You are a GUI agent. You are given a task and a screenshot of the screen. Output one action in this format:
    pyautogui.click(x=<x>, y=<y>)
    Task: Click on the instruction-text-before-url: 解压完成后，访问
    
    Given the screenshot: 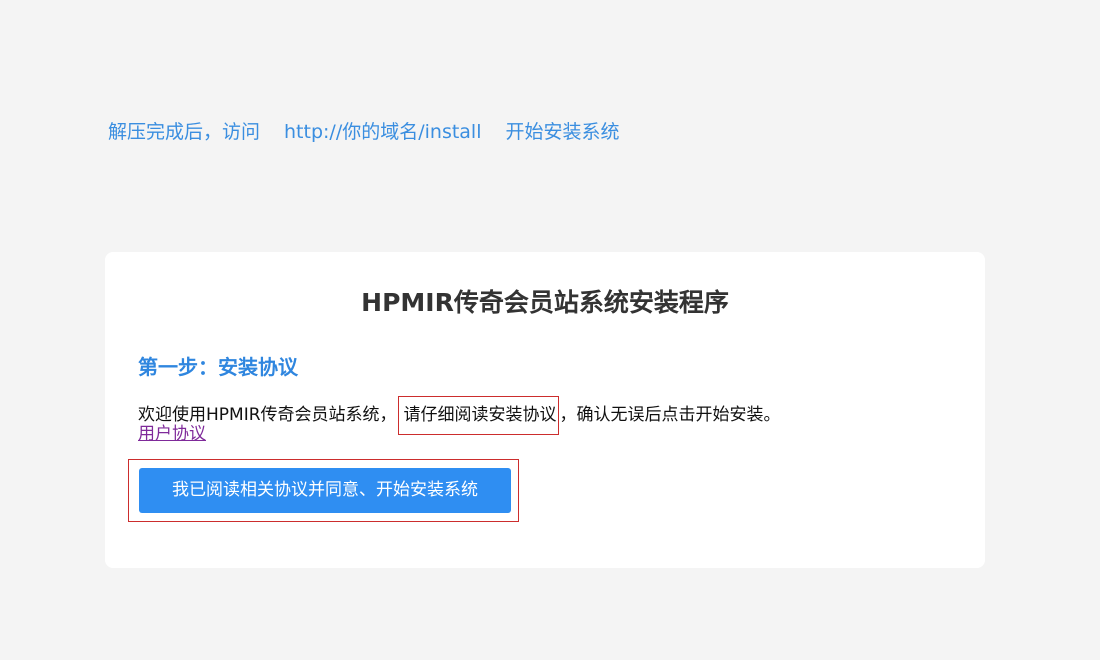 What is the action you would take?
    pyautogui.click(x=184, y=132)
    